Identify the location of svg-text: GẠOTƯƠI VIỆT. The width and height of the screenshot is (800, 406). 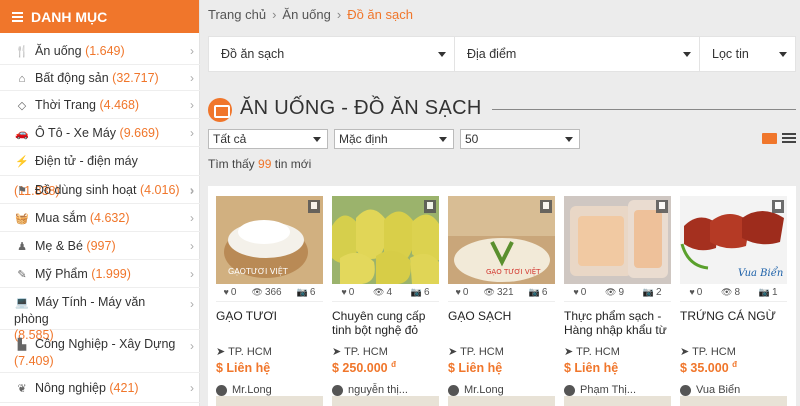
(258, 271).